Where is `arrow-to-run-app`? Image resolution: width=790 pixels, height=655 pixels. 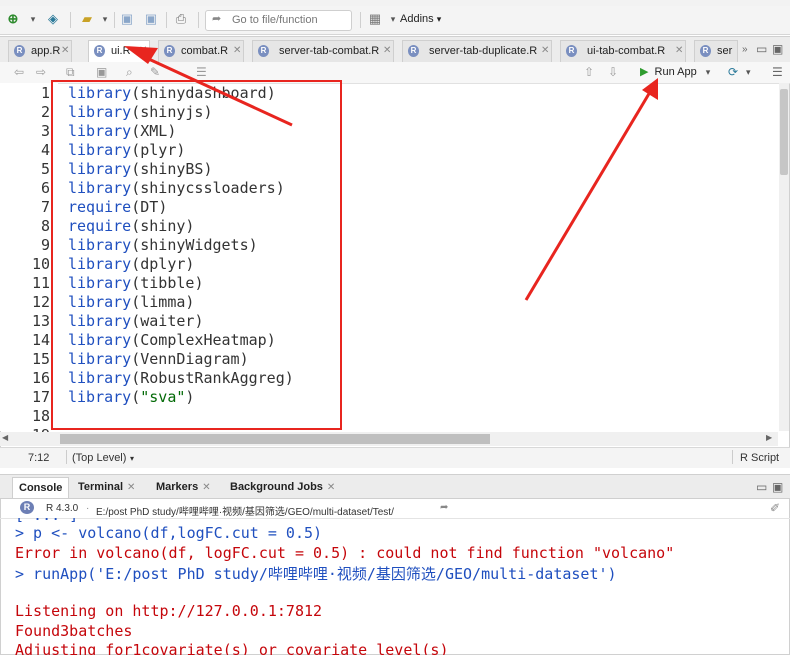
arrow-to-run-app is located at coordinates (591, 189).